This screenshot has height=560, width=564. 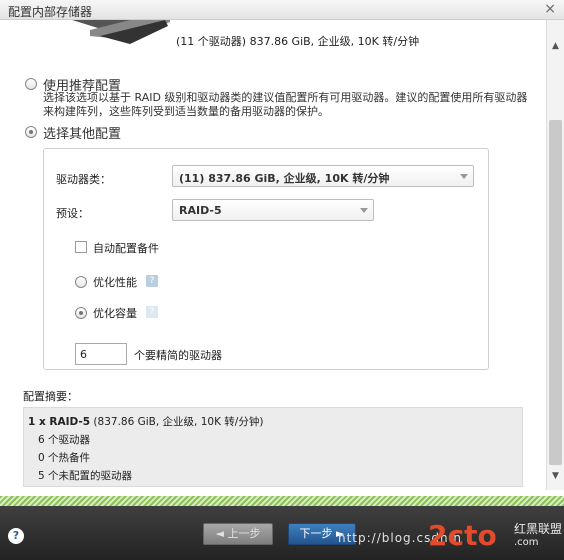 What do you see at coordinates (82, 134) in the screenshot?
I see `other-config-label: 选择其他配置` at bounding box center [82, 134].